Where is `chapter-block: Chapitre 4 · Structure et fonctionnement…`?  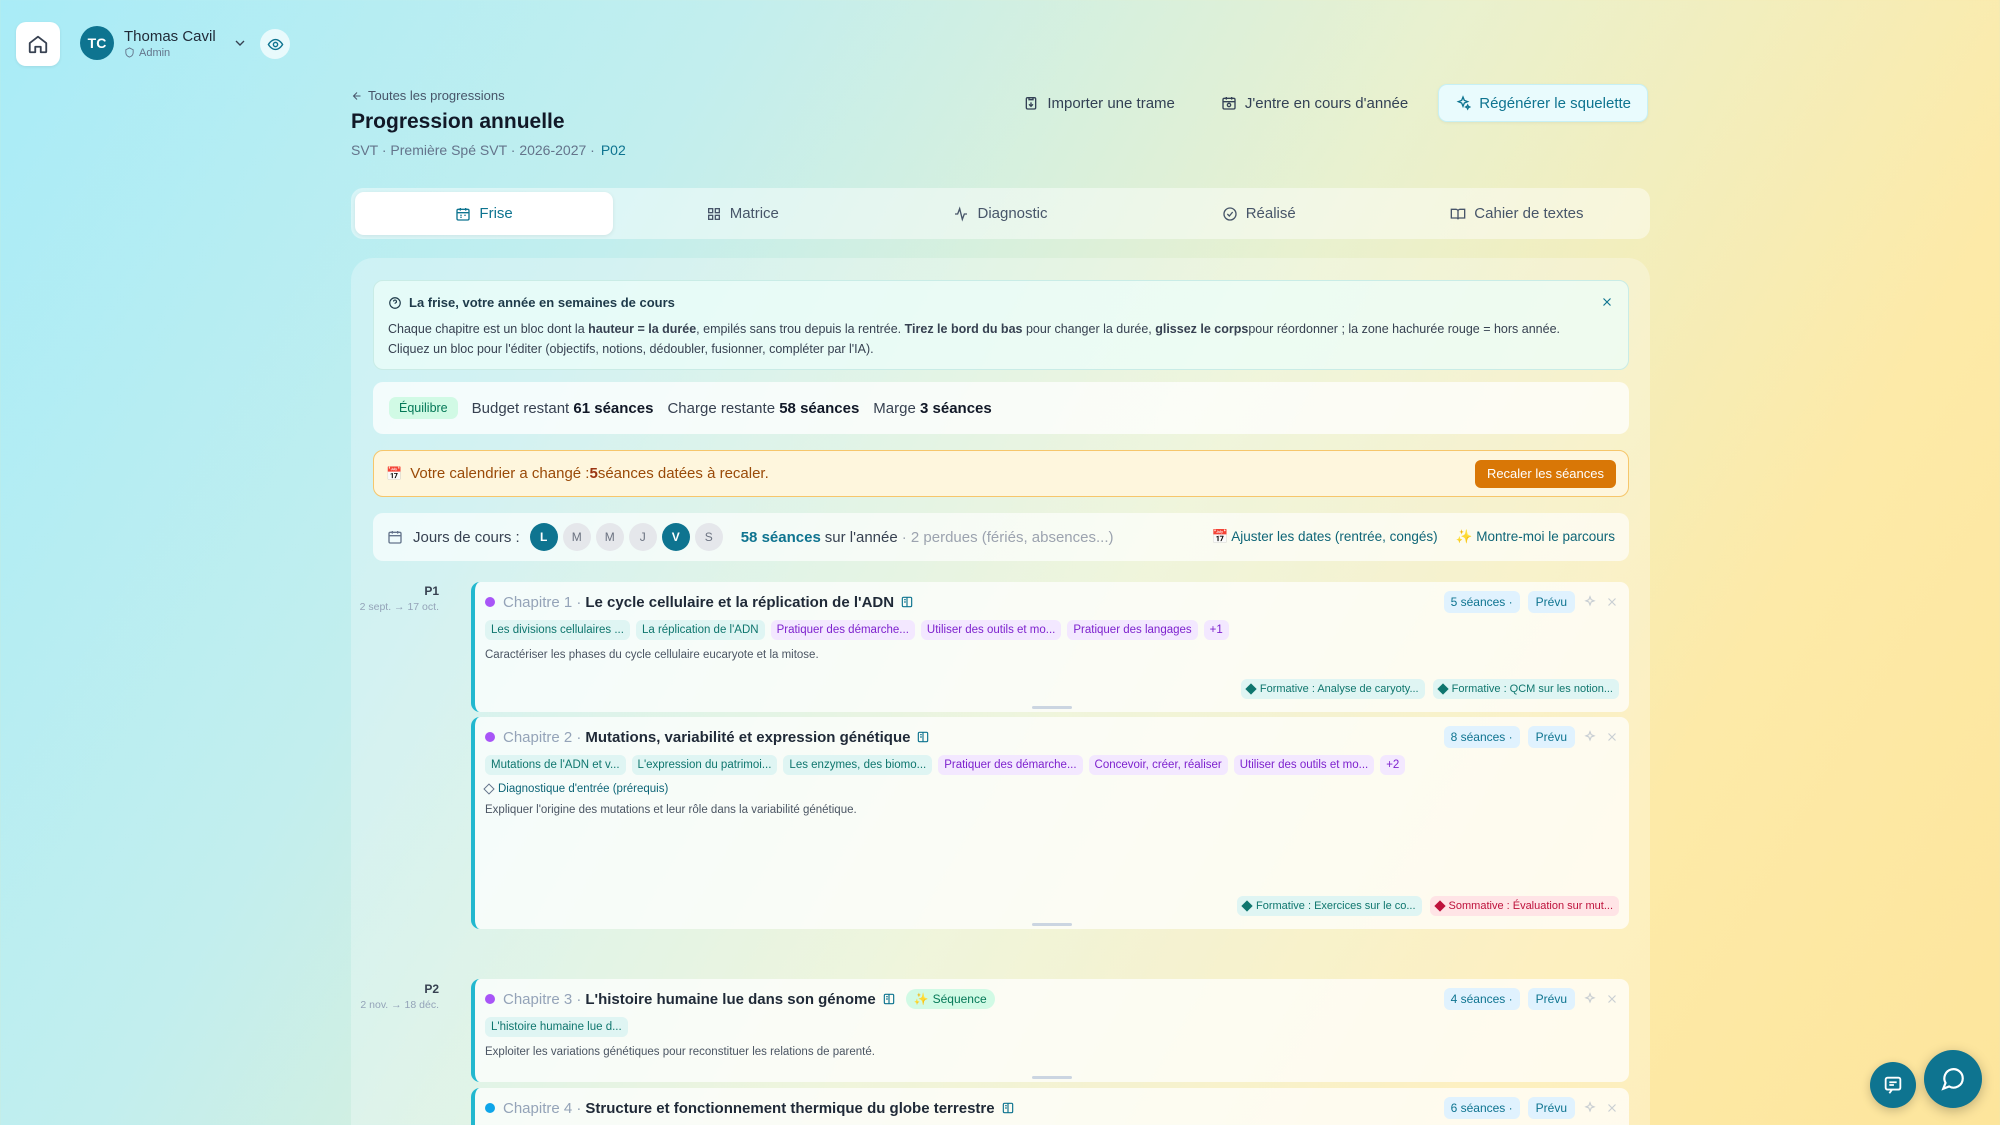
chapter-block: Chapitre 4 · Structure et fonctionnement… is located at coordinates (1050, 1106).